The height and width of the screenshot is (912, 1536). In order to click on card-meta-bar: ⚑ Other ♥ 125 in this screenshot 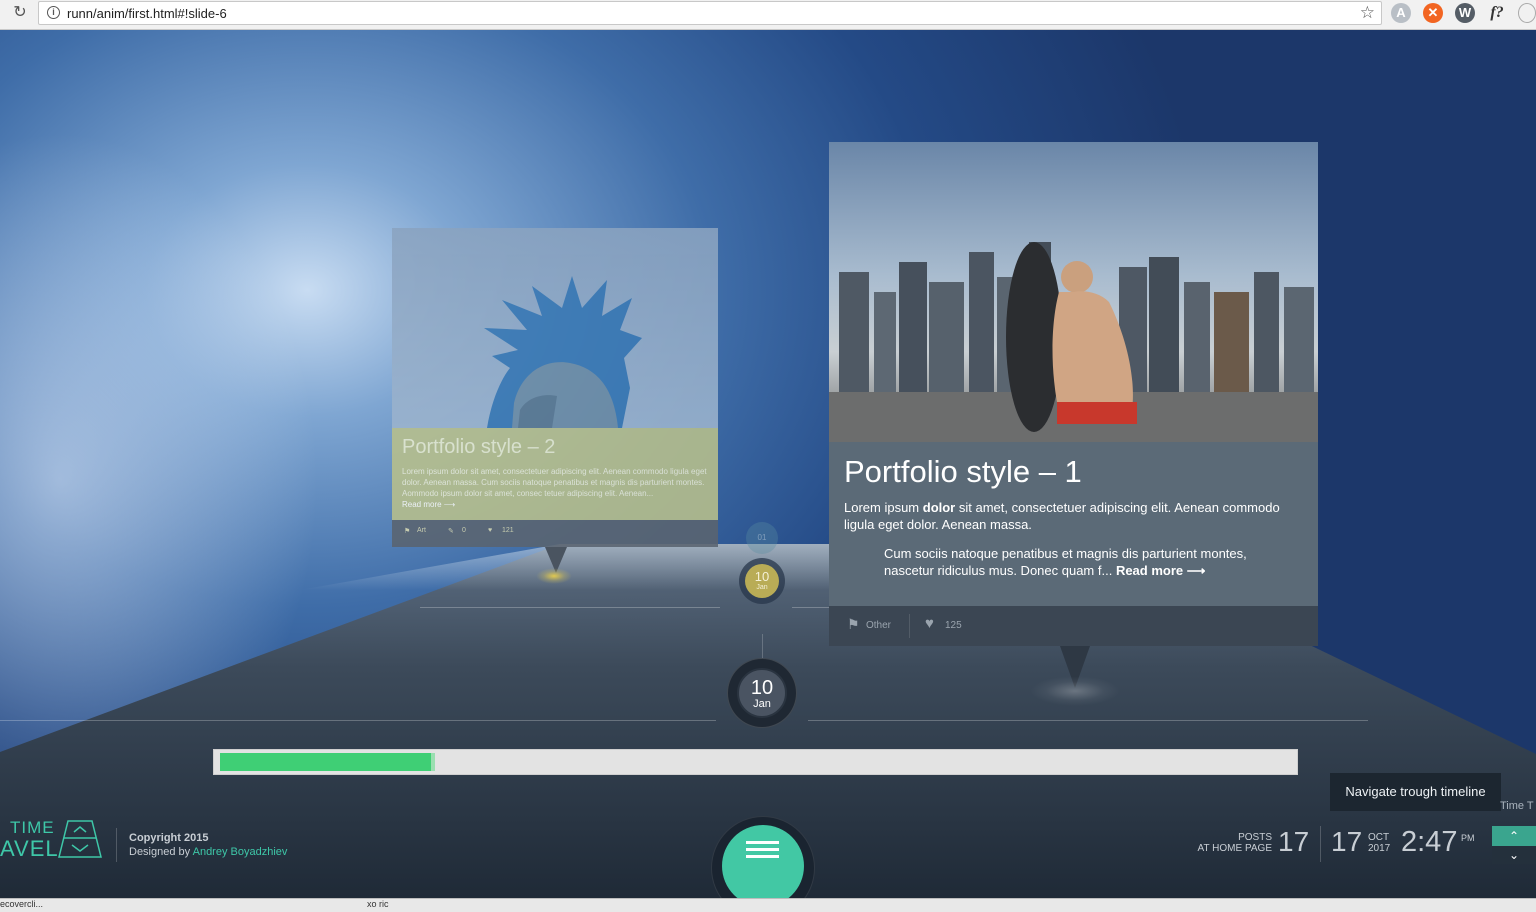, I will do `click(1073, 626)`.